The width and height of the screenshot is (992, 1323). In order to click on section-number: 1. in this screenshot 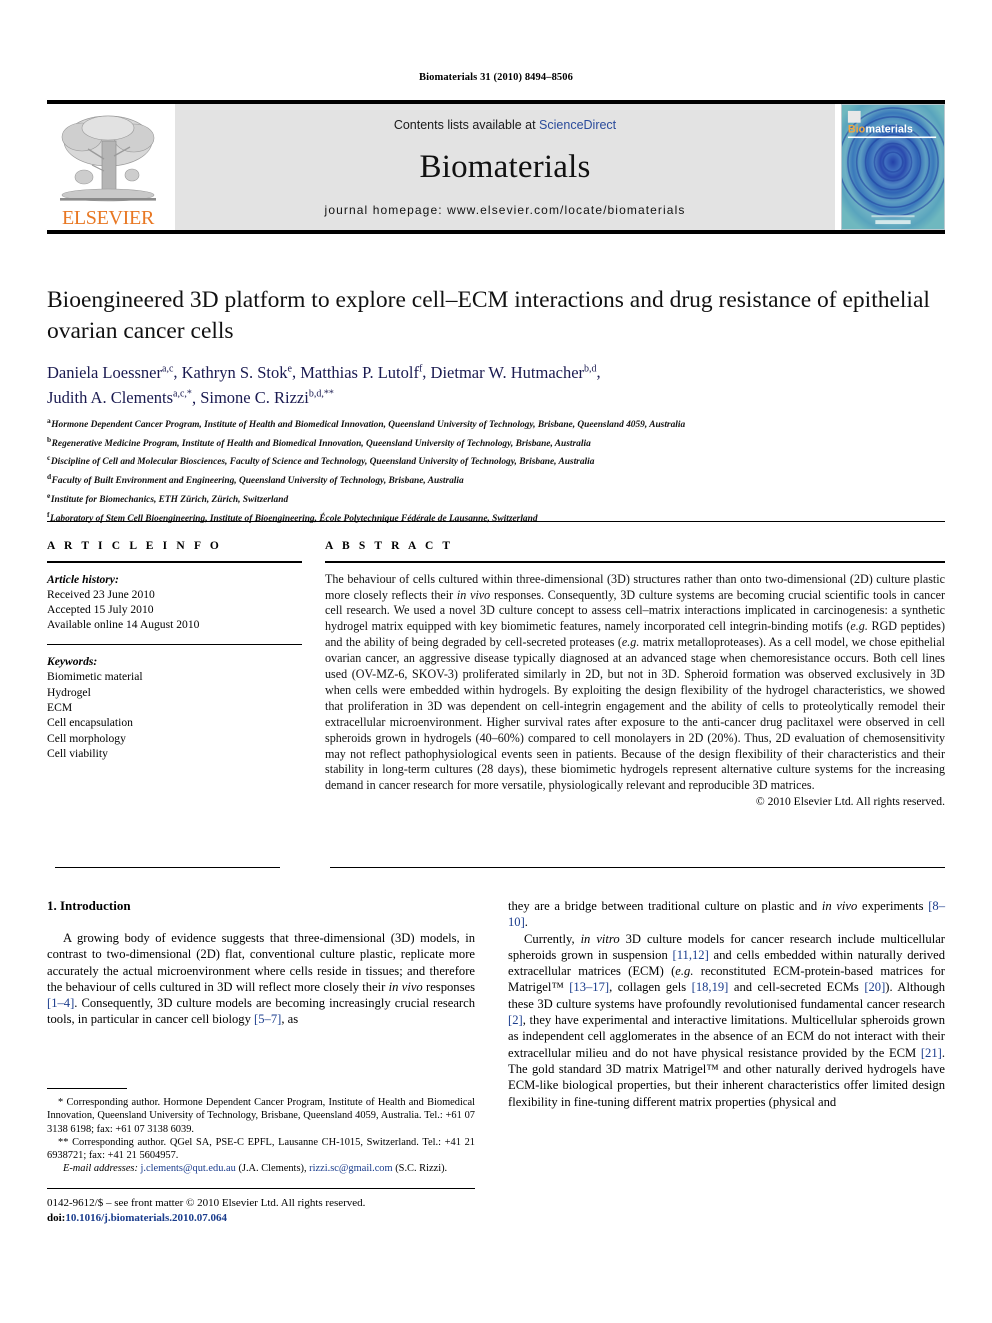, I will do `click(52, 905)`.